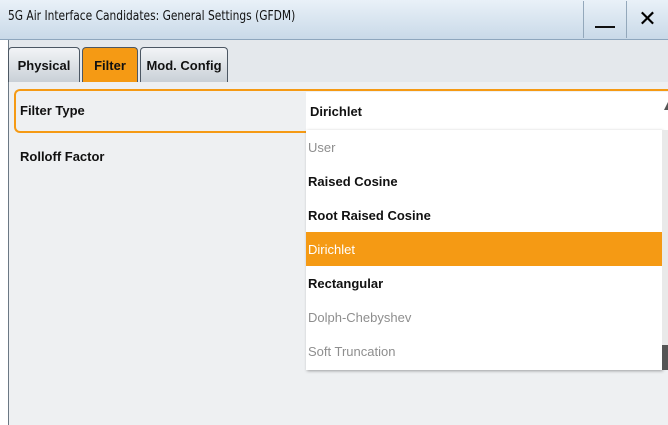 This screenshot has width=668, height=425. I want to click on option-soft-truncation: Soft Truncation, so click(352, 351).